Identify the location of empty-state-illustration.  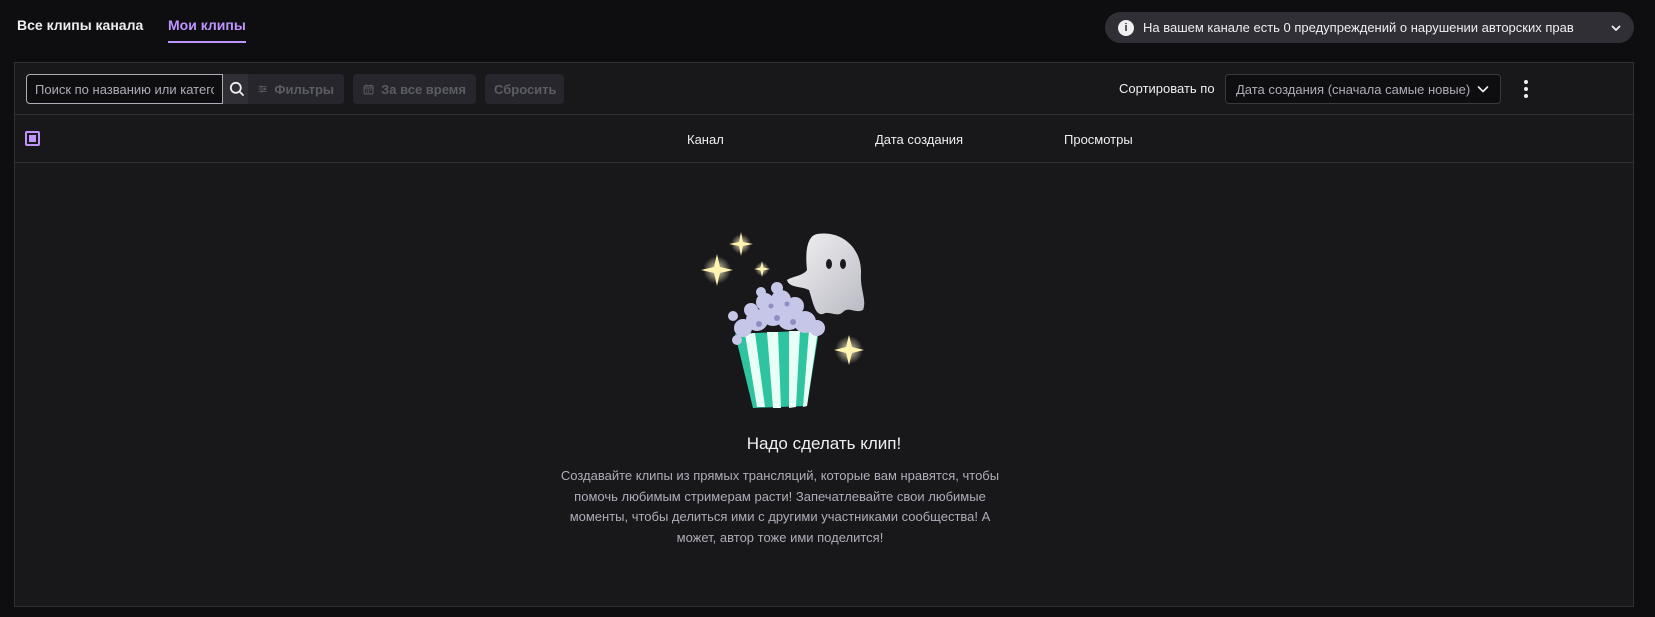
(783, 320).